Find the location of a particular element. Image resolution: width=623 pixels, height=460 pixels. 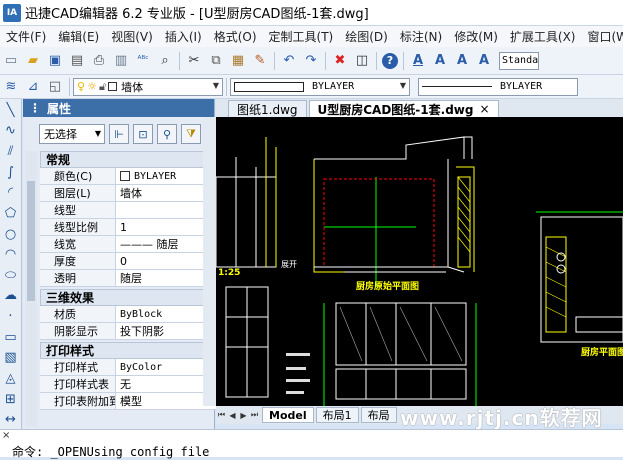

arc-3pt-icon: ◠ is located at coordinates (11, 254).